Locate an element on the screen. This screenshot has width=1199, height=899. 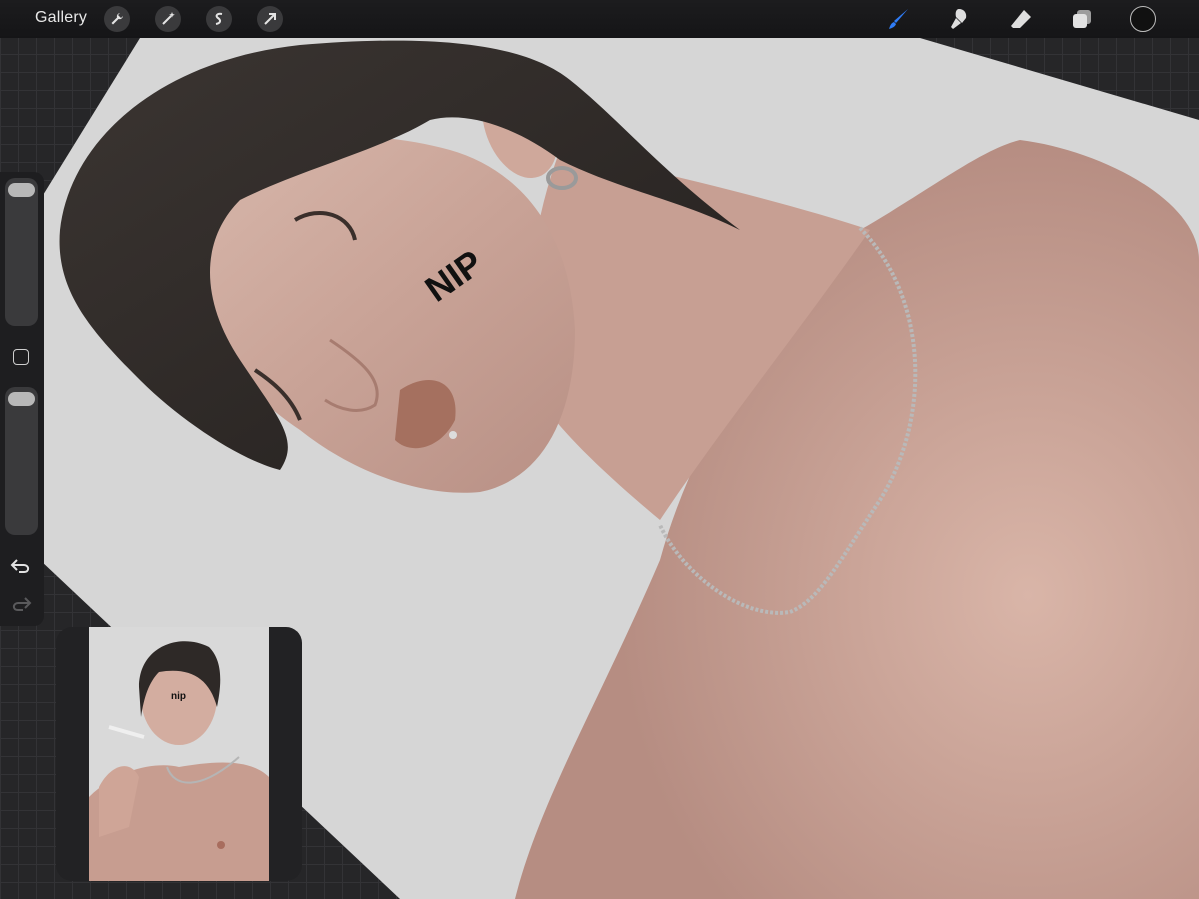
magic-wand-icon is located at coordinates (168, 18).